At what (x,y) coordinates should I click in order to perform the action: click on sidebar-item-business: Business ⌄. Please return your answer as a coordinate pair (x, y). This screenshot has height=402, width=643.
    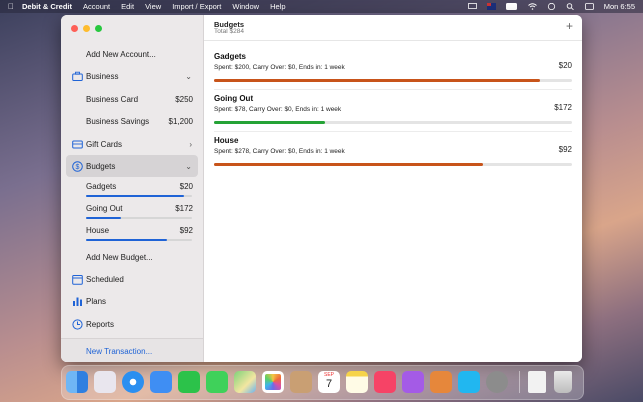
    Looking at the image, I should click on (132, 76).